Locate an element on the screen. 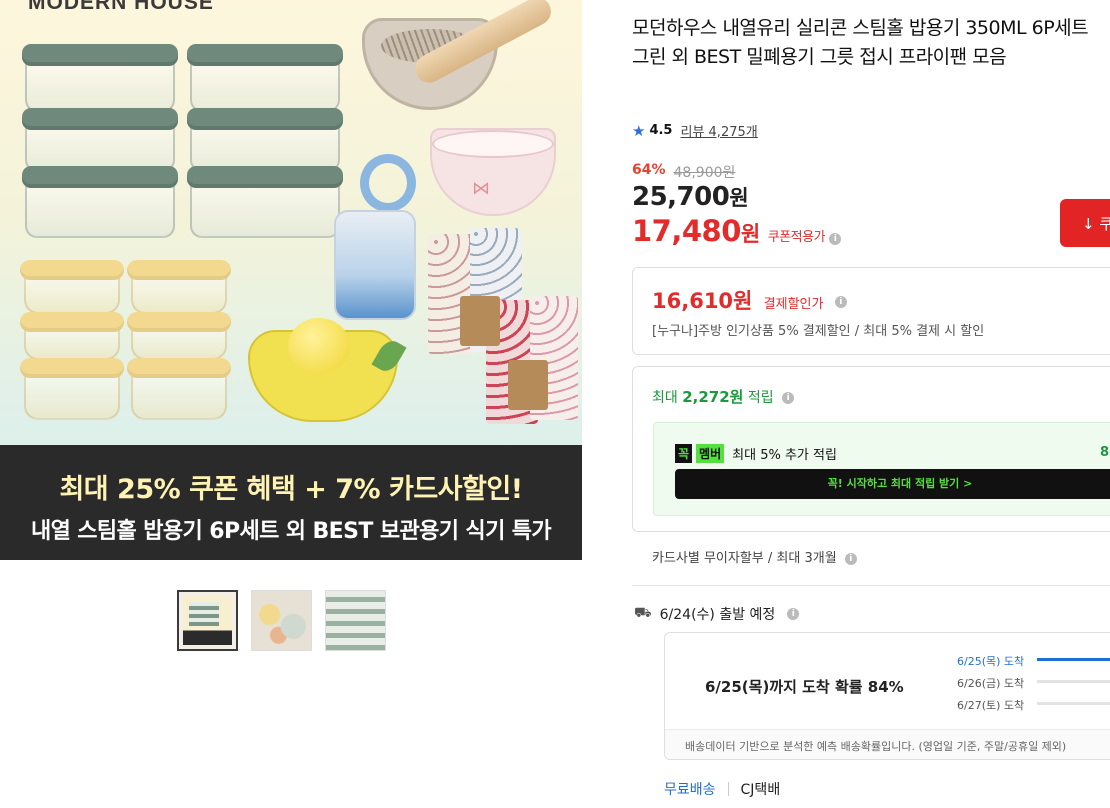  membership-panel: 꼭 멤버 최대 5% 추가 적립 8 꼭! 시작하고 최대 적립 받기 > is located at coordinates (881, 469).